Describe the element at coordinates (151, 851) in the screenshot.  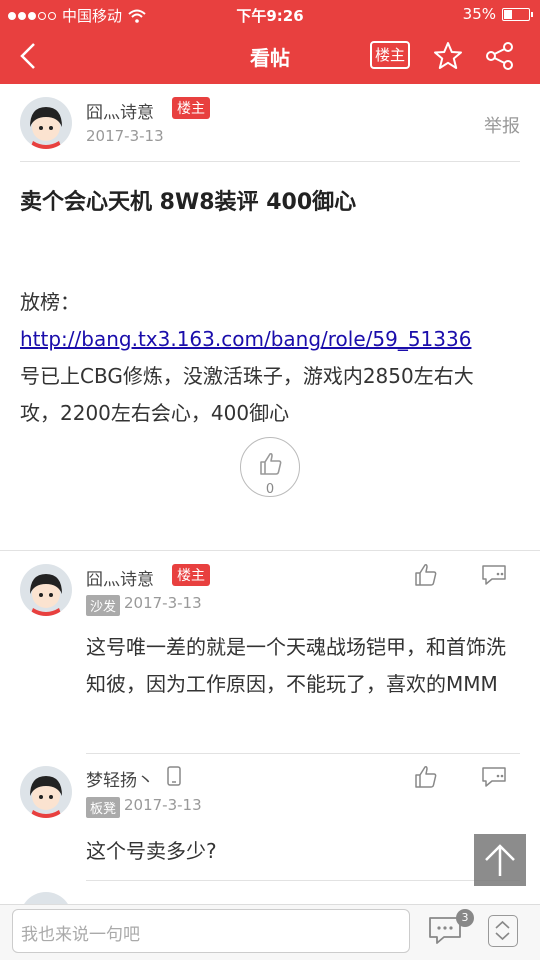
I see `reply-text: 这个号卖多少?` at that location.